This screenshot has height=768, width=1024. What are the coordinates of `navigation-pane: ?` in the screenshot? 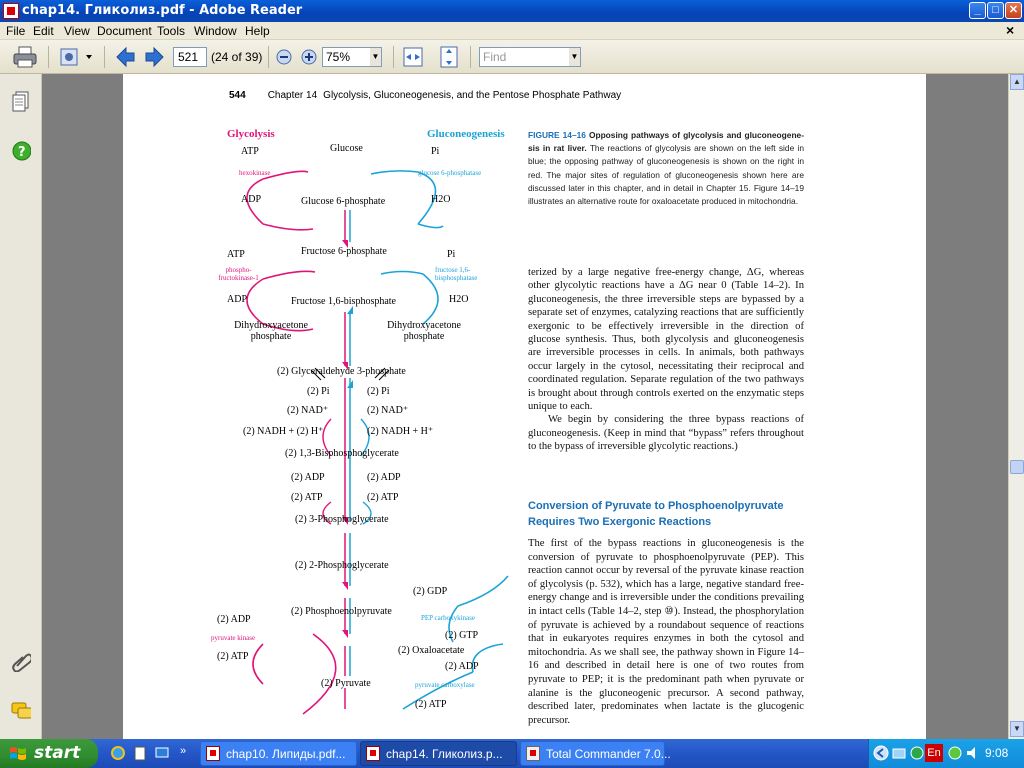 It's located at (21, 406).